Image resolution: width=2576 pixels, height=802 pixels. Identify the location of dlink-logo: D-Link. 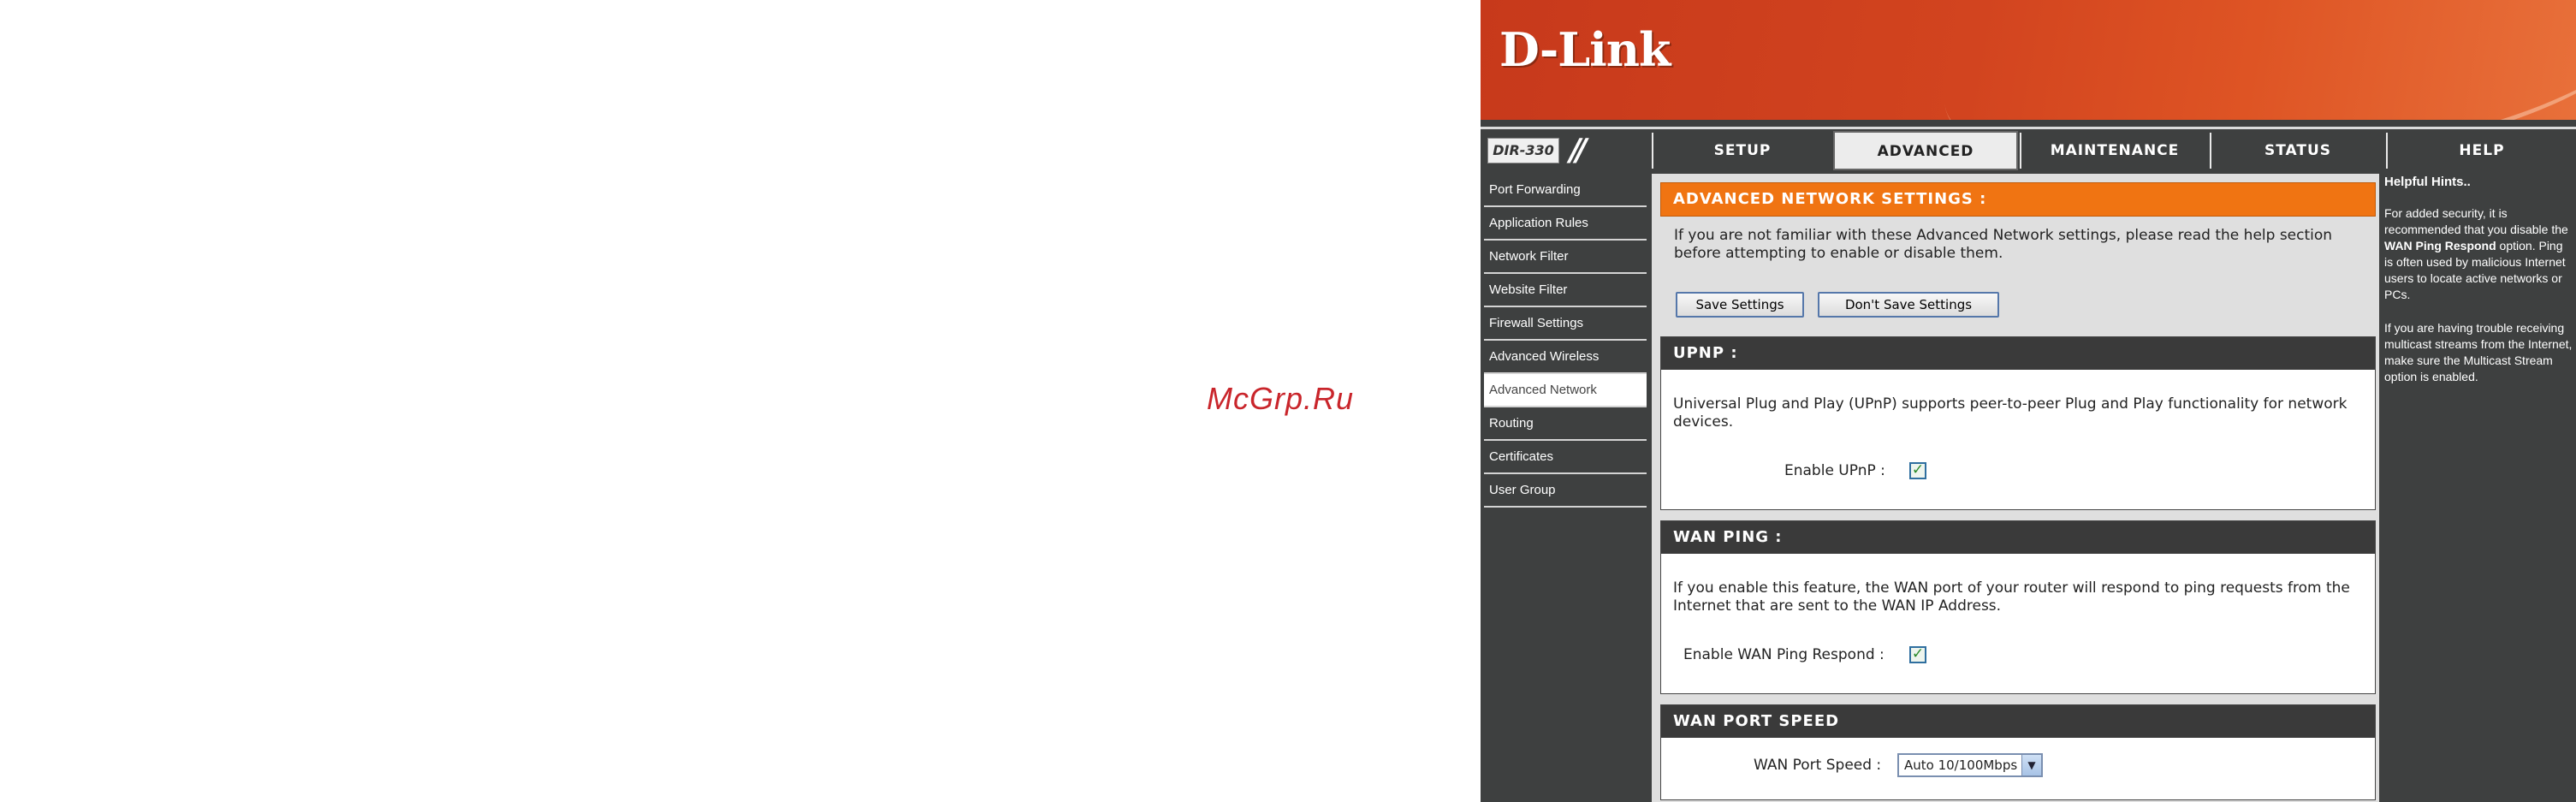
(1585, 49).